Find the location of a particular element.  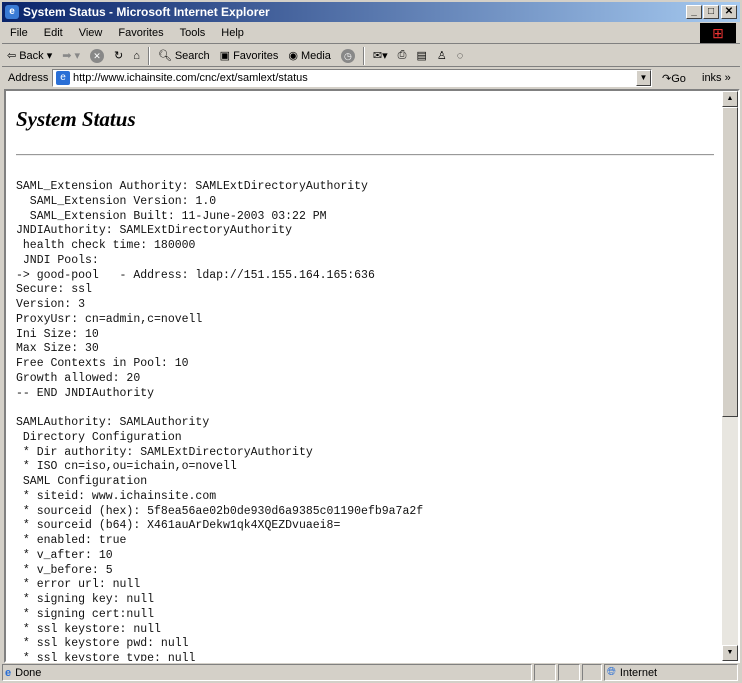

home-button: ⌂ is located at coordinates (136, 56).